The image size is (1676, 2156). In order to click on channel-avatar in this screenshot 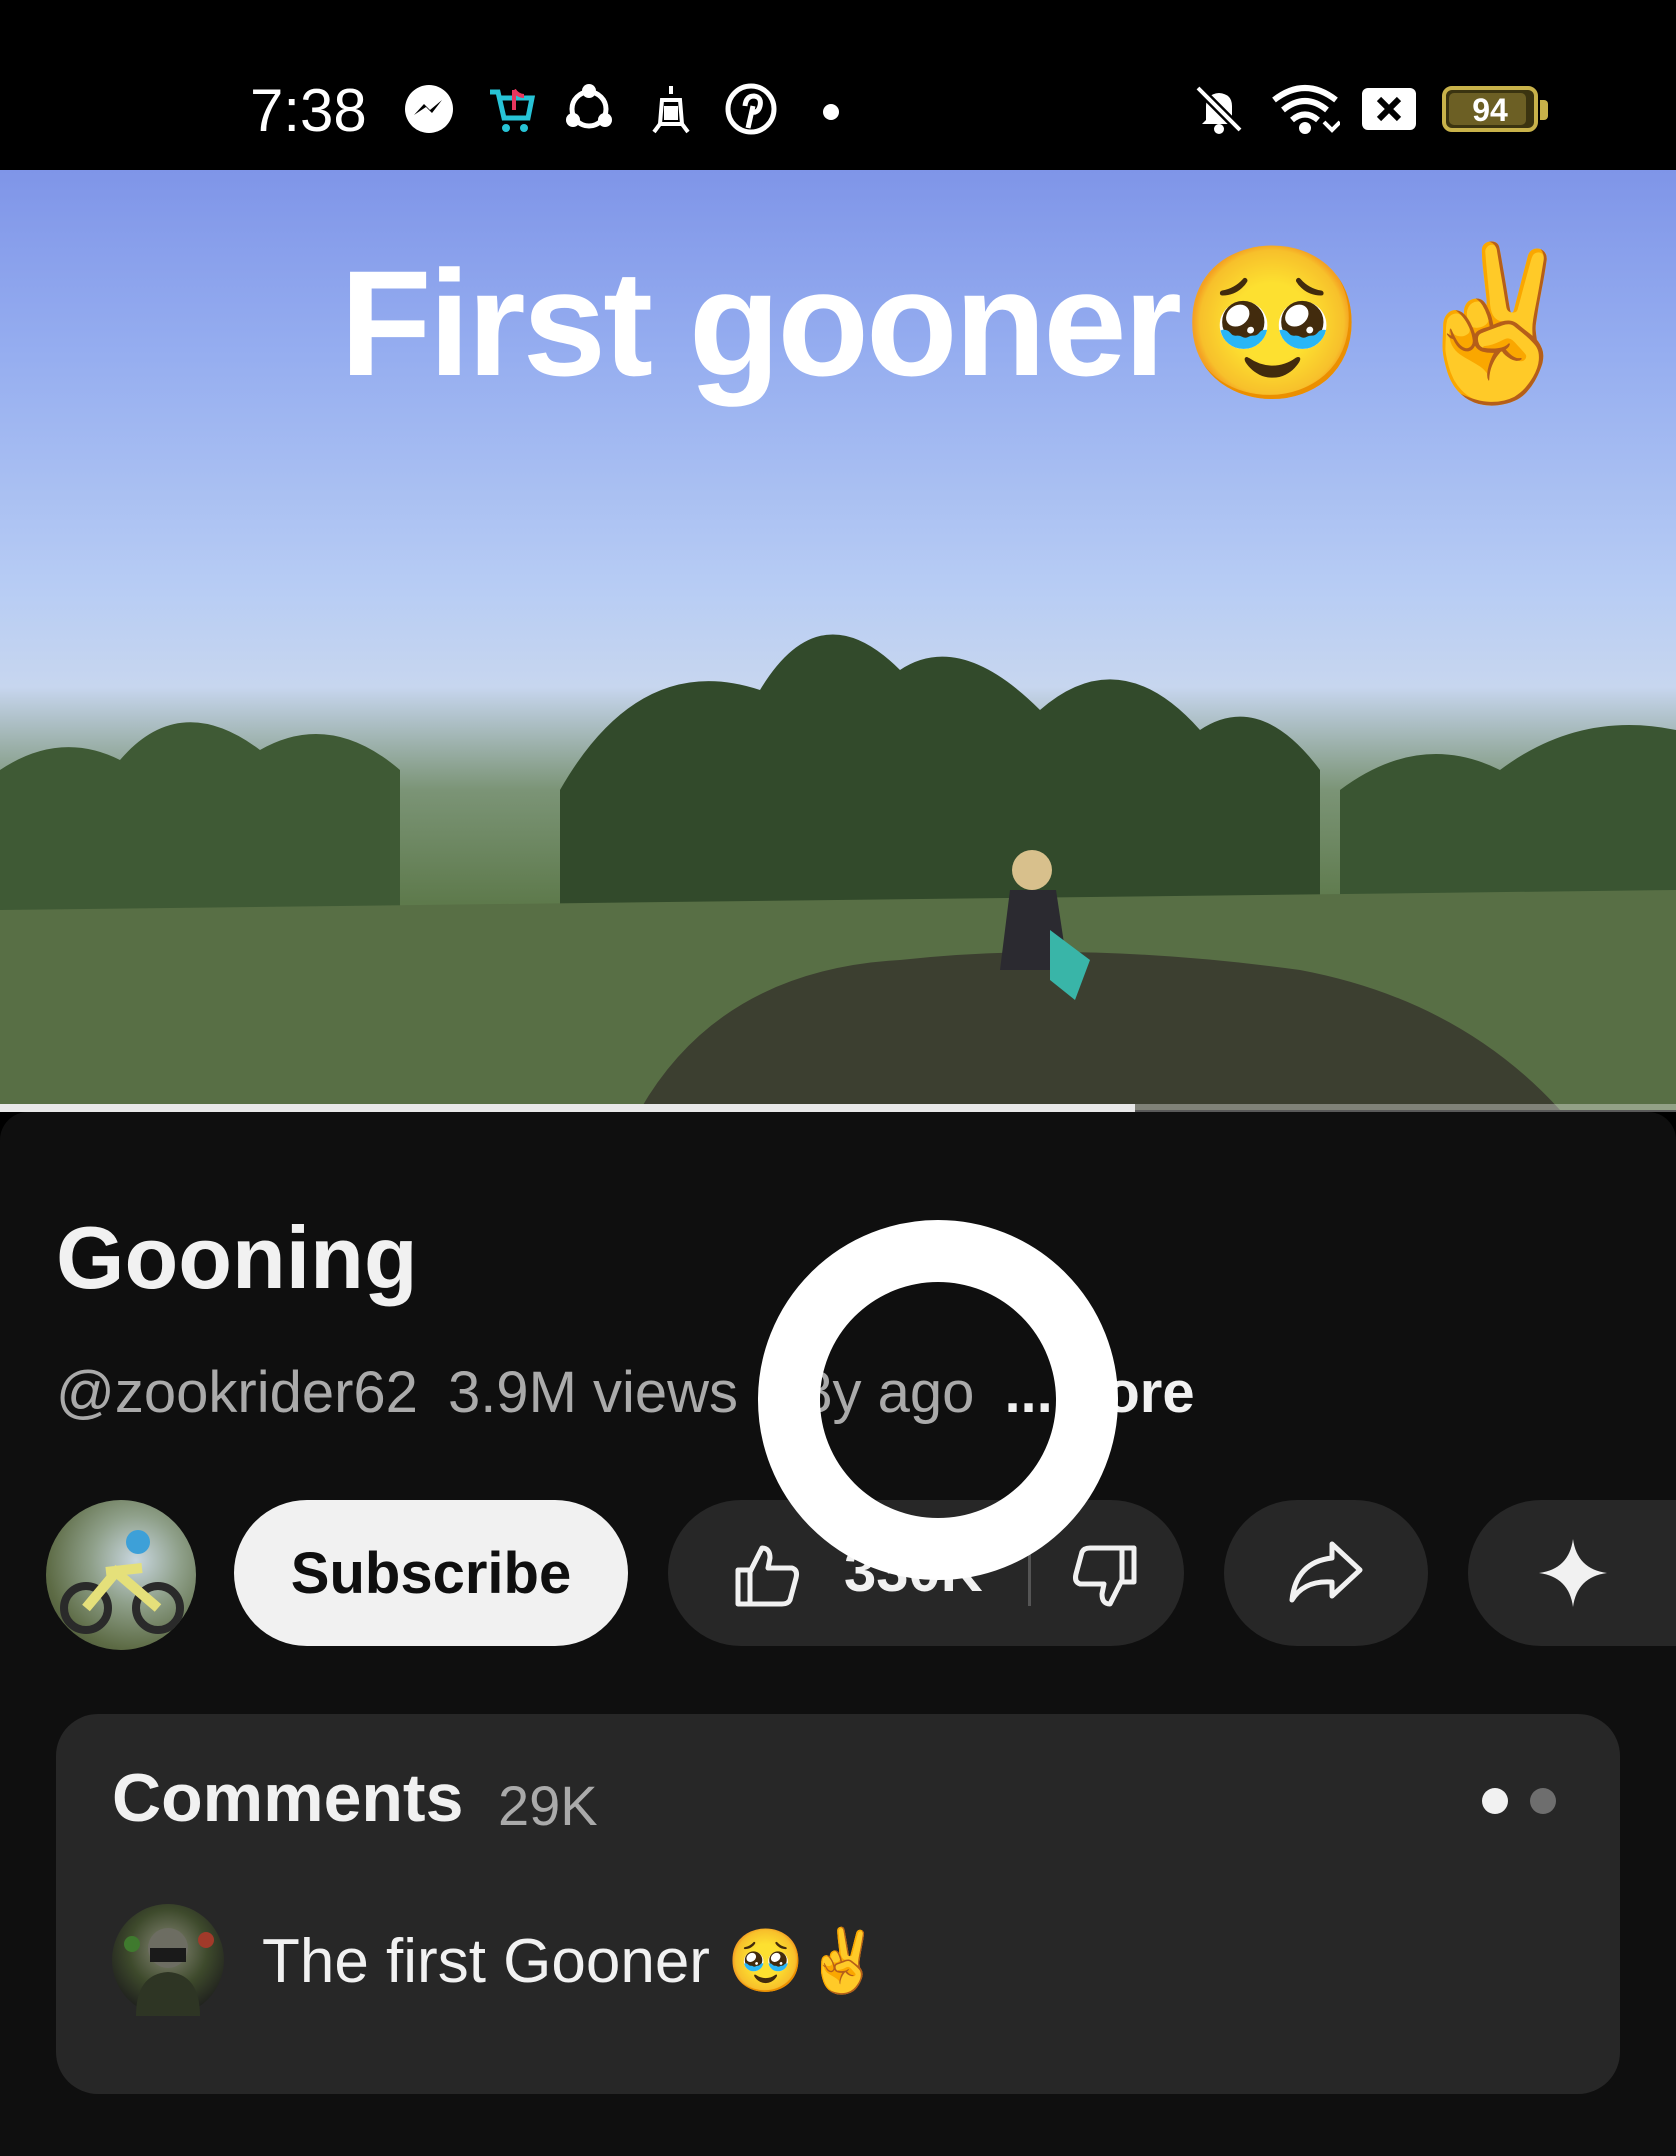, I will do `click(121, 1575)`.